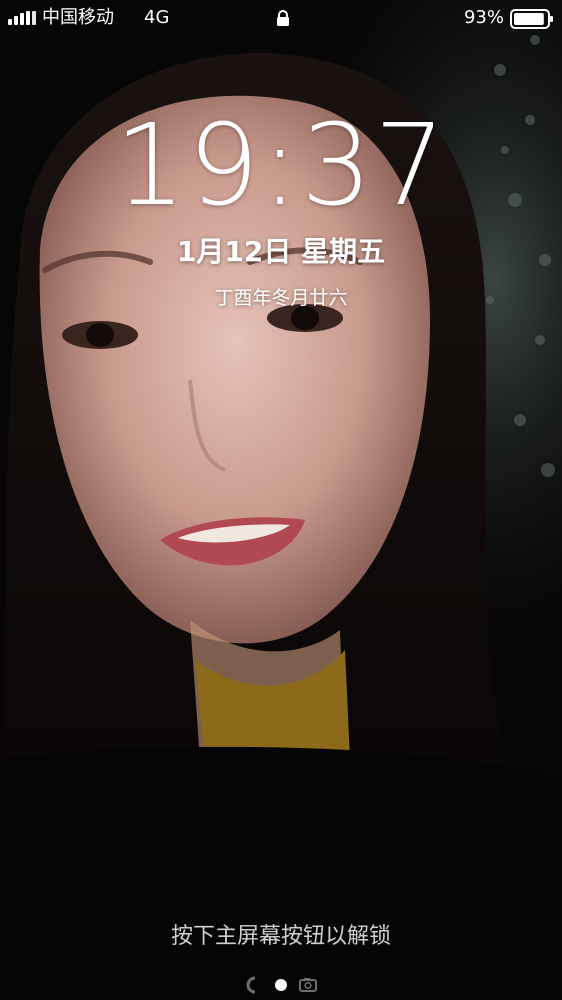 This screenshot has width=562, height=1000. What do you see at coordinates (281, 298) in the screenshot?
I see `lunar-date: 丁酉年冬月廿六` at bounding box center [281, 298].